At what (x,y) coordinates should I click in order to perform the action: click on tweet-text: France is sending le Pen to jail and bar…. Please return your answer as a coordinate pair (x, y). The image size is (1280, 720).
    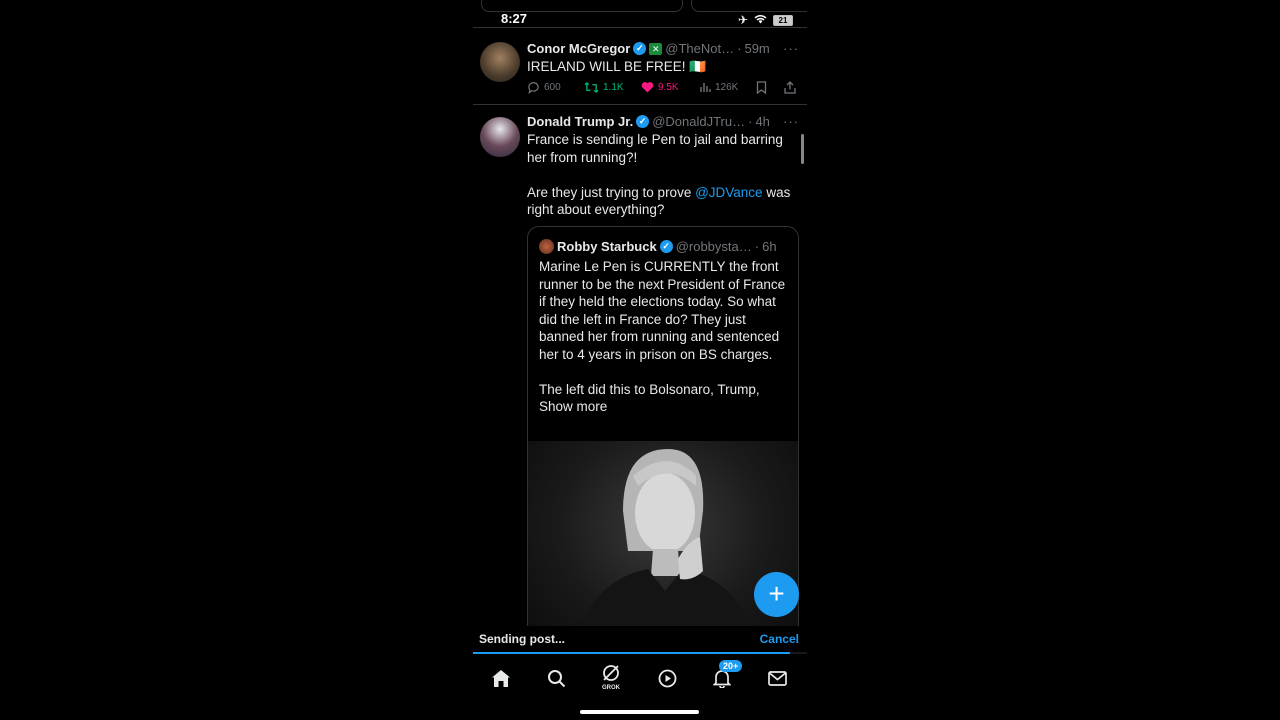
    Looking at the image, I should click on (660, 175).